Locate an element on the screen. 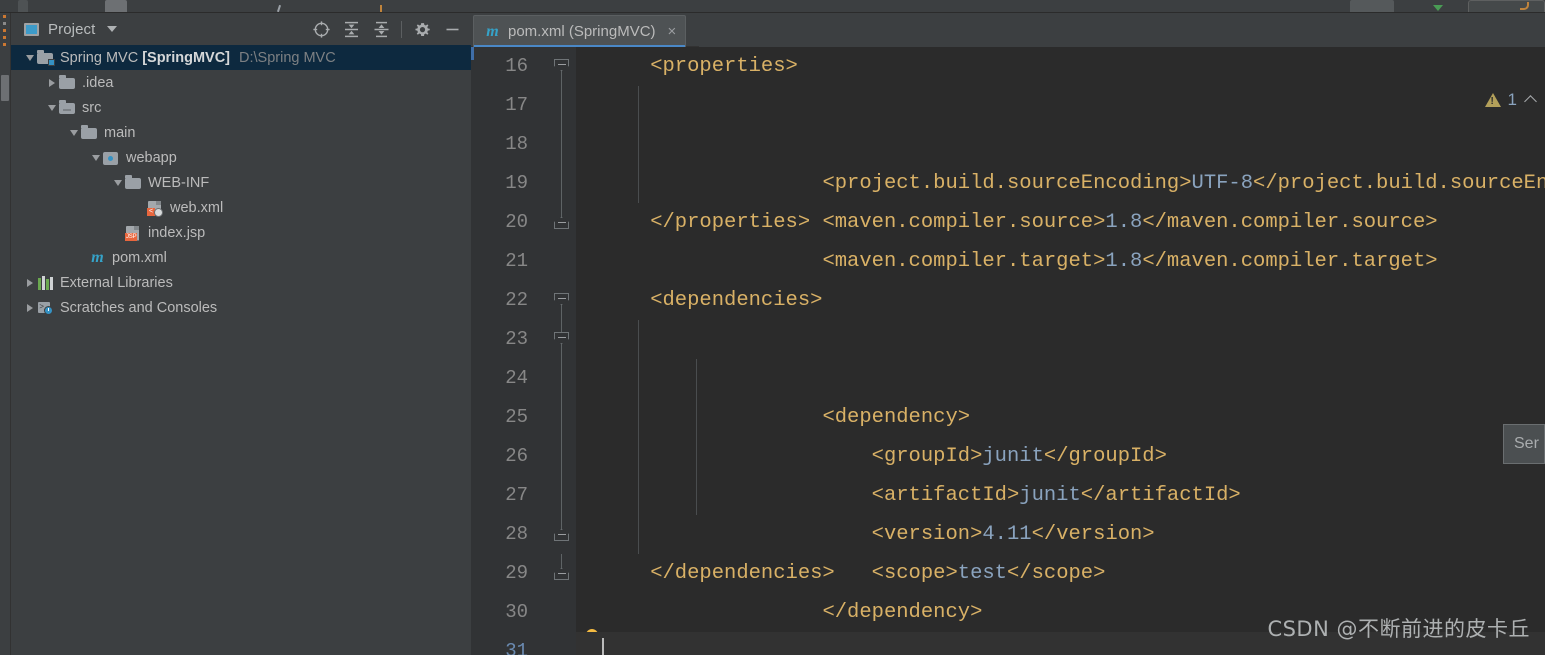  line-number: 25 is located at coordinates (516, 417).